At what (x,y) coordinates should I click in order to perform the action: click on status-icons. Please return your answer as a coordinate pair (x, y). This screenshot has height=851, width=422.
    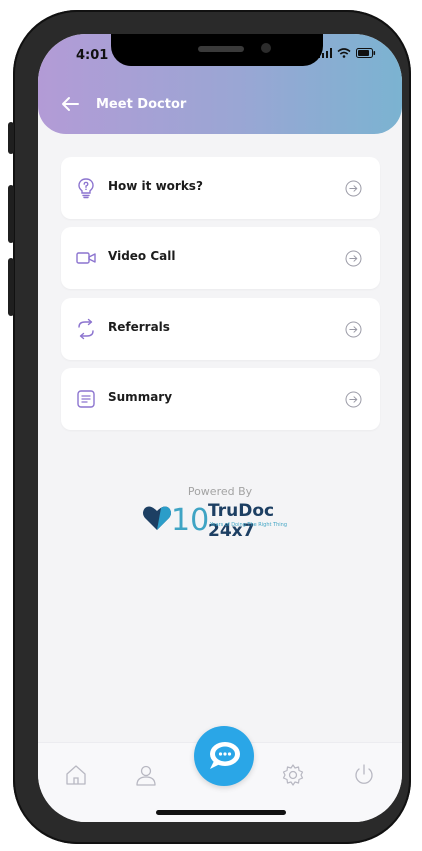
    Looking at the image, I should click on (347, 53).